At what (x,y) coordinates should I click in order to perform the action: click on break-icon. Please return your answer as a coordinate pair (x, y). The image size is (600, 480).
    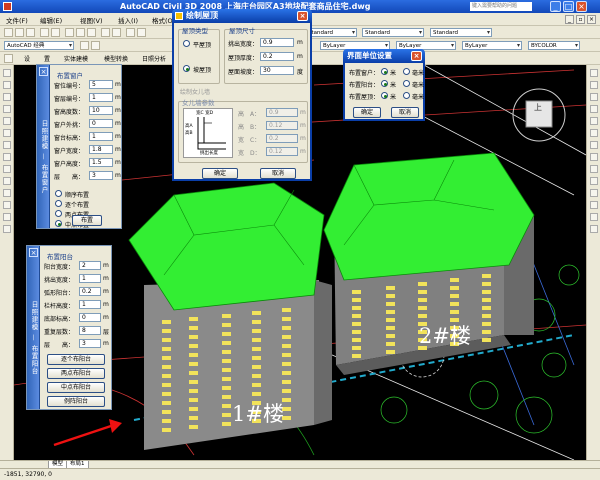
    Looking at the image, I should click on (594, 205).